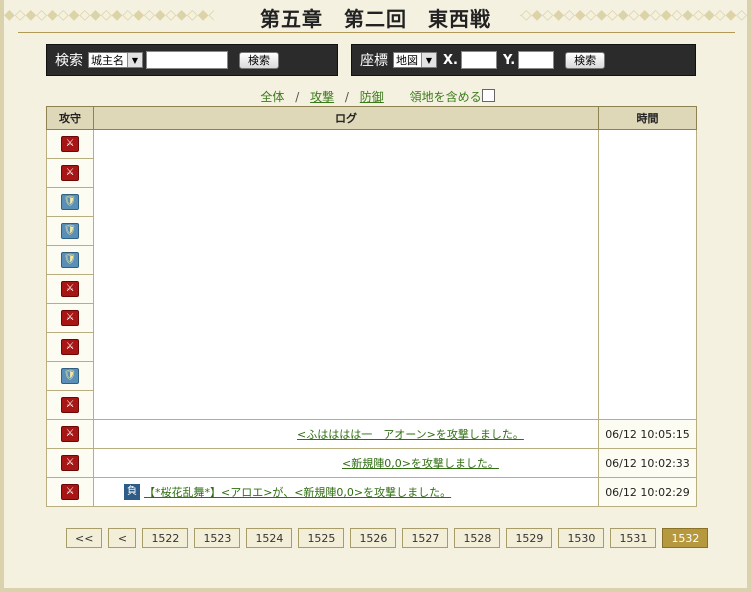 This screenshot has width=751, height=592. I want to click on title-divider, so click(376, 32).